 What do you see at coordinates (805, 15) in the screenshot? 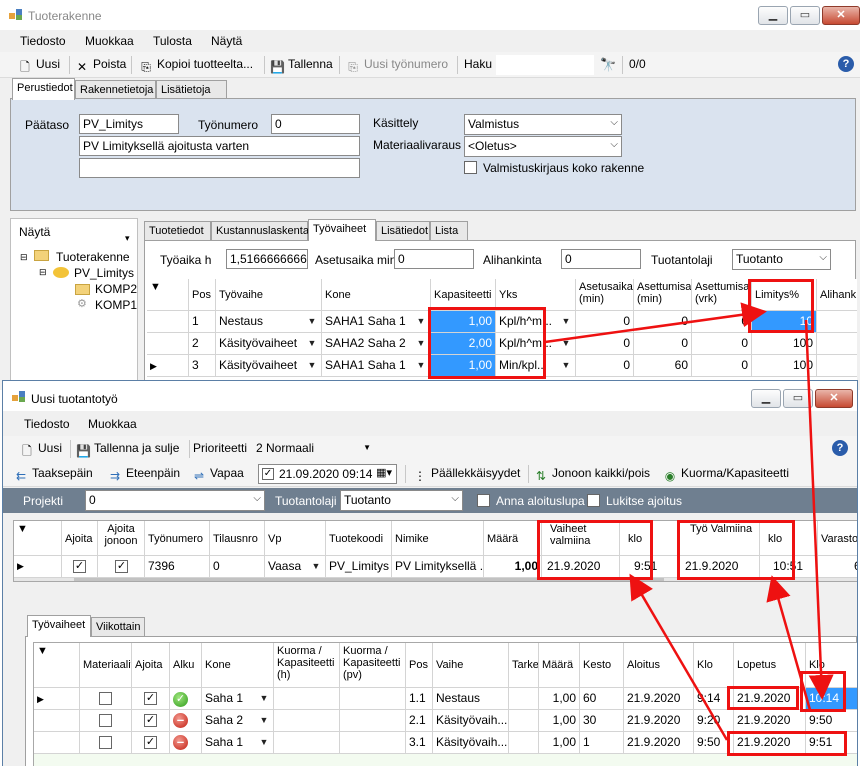
I see `maximize-button: ▭` at bounding box center [805, 15].